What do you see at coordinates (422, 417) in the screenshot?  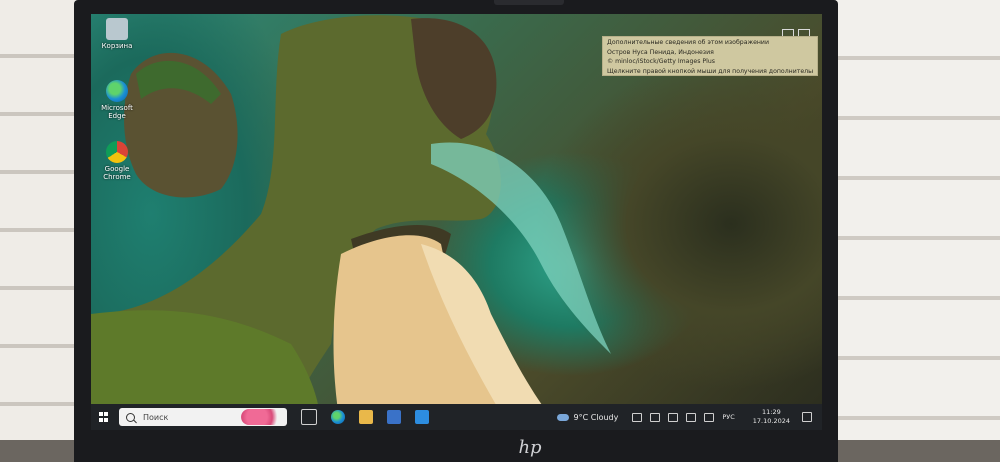 I see `mail-icon` at bounding box center [422, 417].